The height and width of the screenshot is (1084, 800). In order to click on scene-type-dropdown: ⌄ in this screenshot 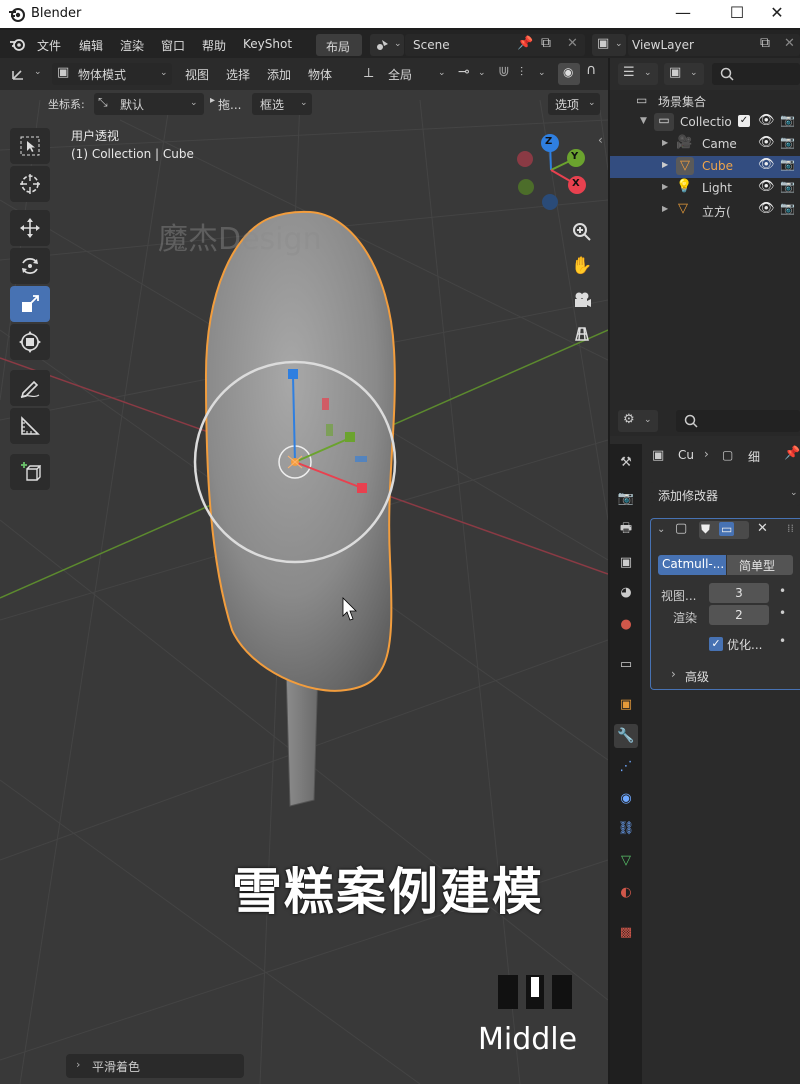, I will do `click(387, 45)`.